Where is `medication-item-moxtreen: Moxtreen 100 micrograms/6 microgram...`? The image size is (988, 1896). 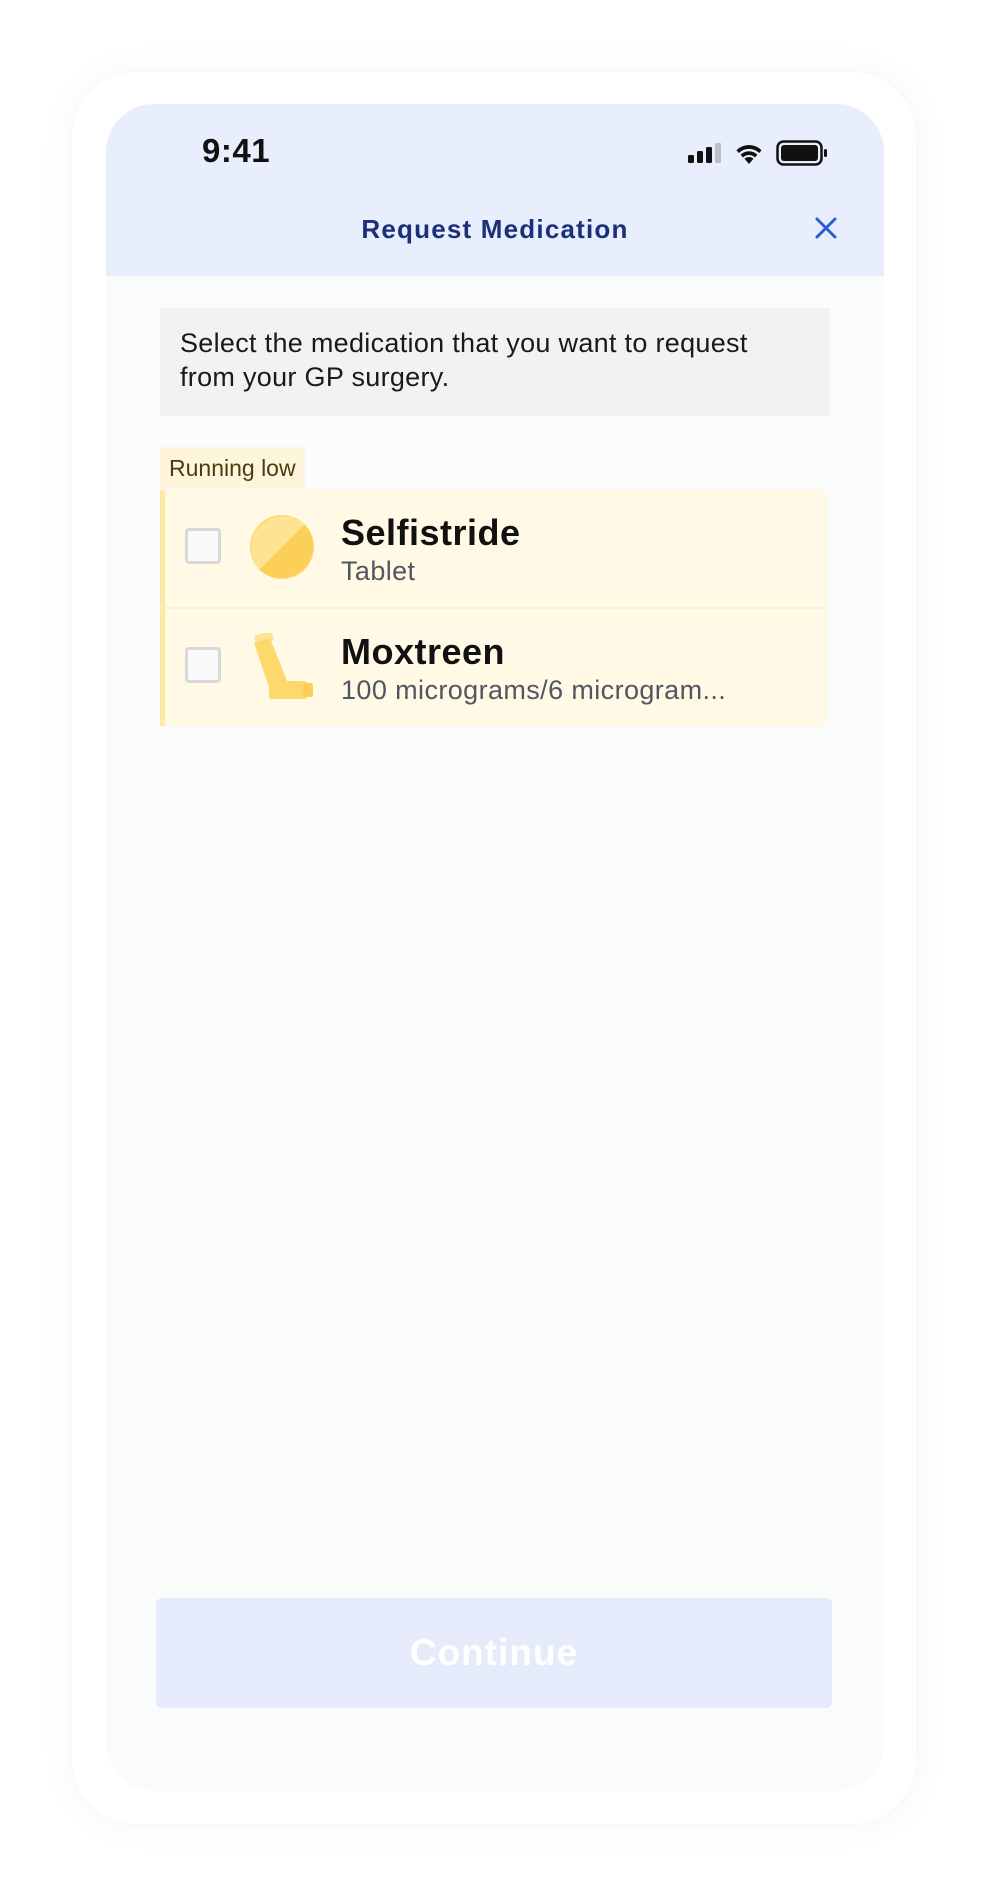 medication-item-moxtreen: Moxtreen 100 micrograms/6 microgram... is located at coordinates (494, 666).